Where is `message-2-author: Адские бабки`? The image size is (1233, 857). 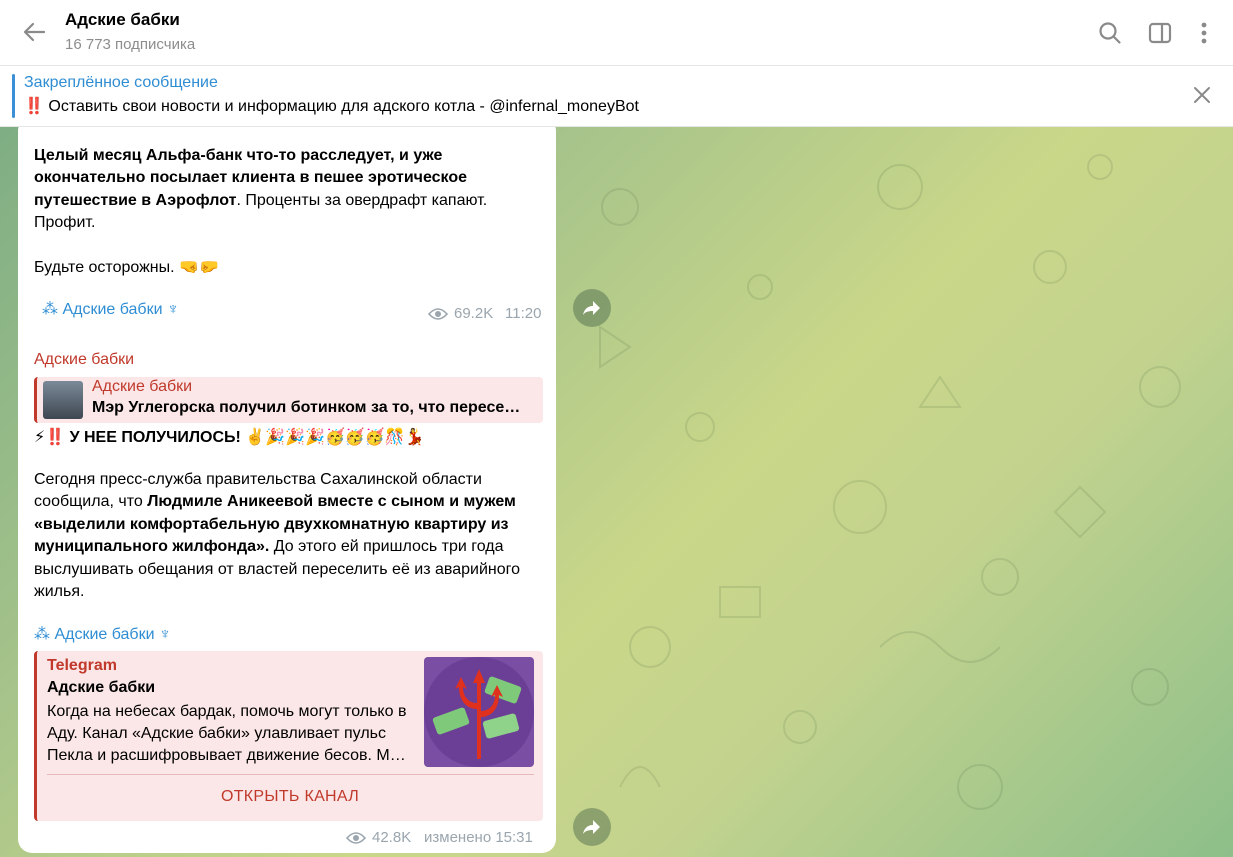 message-2-author: Адские бабки is located at coordinates (84, 360).